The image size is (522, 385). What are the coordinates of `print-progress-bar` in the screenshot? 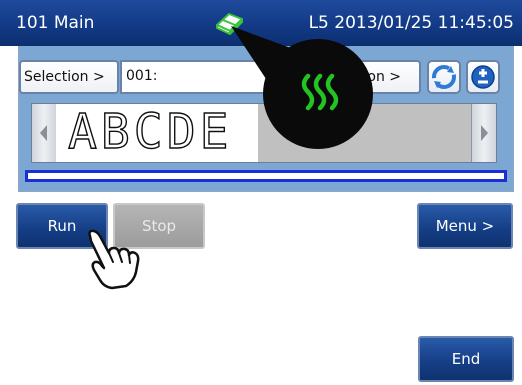 It's located at (266, 176).